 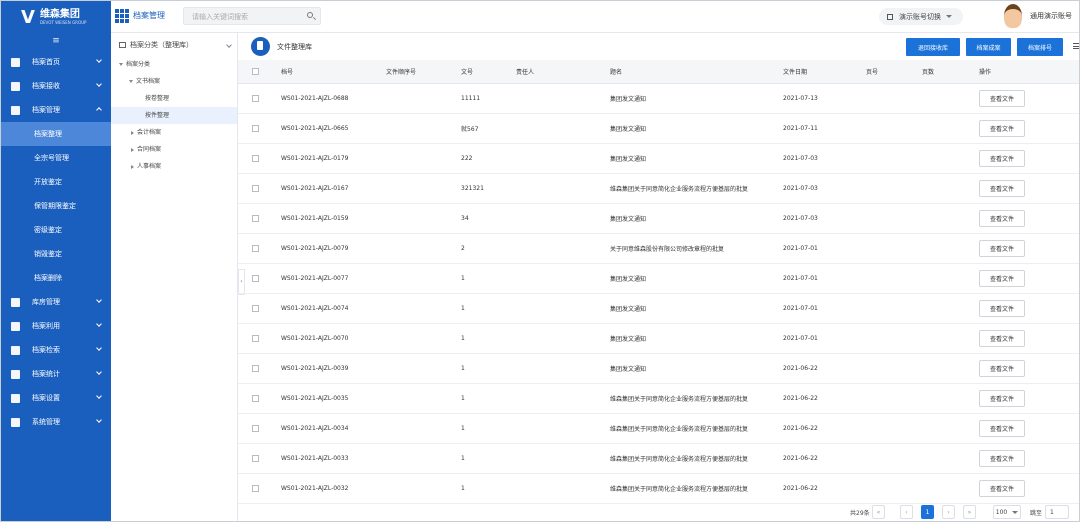 I want to click on prev-page-icon: ‹, so click(x=906, y=512).